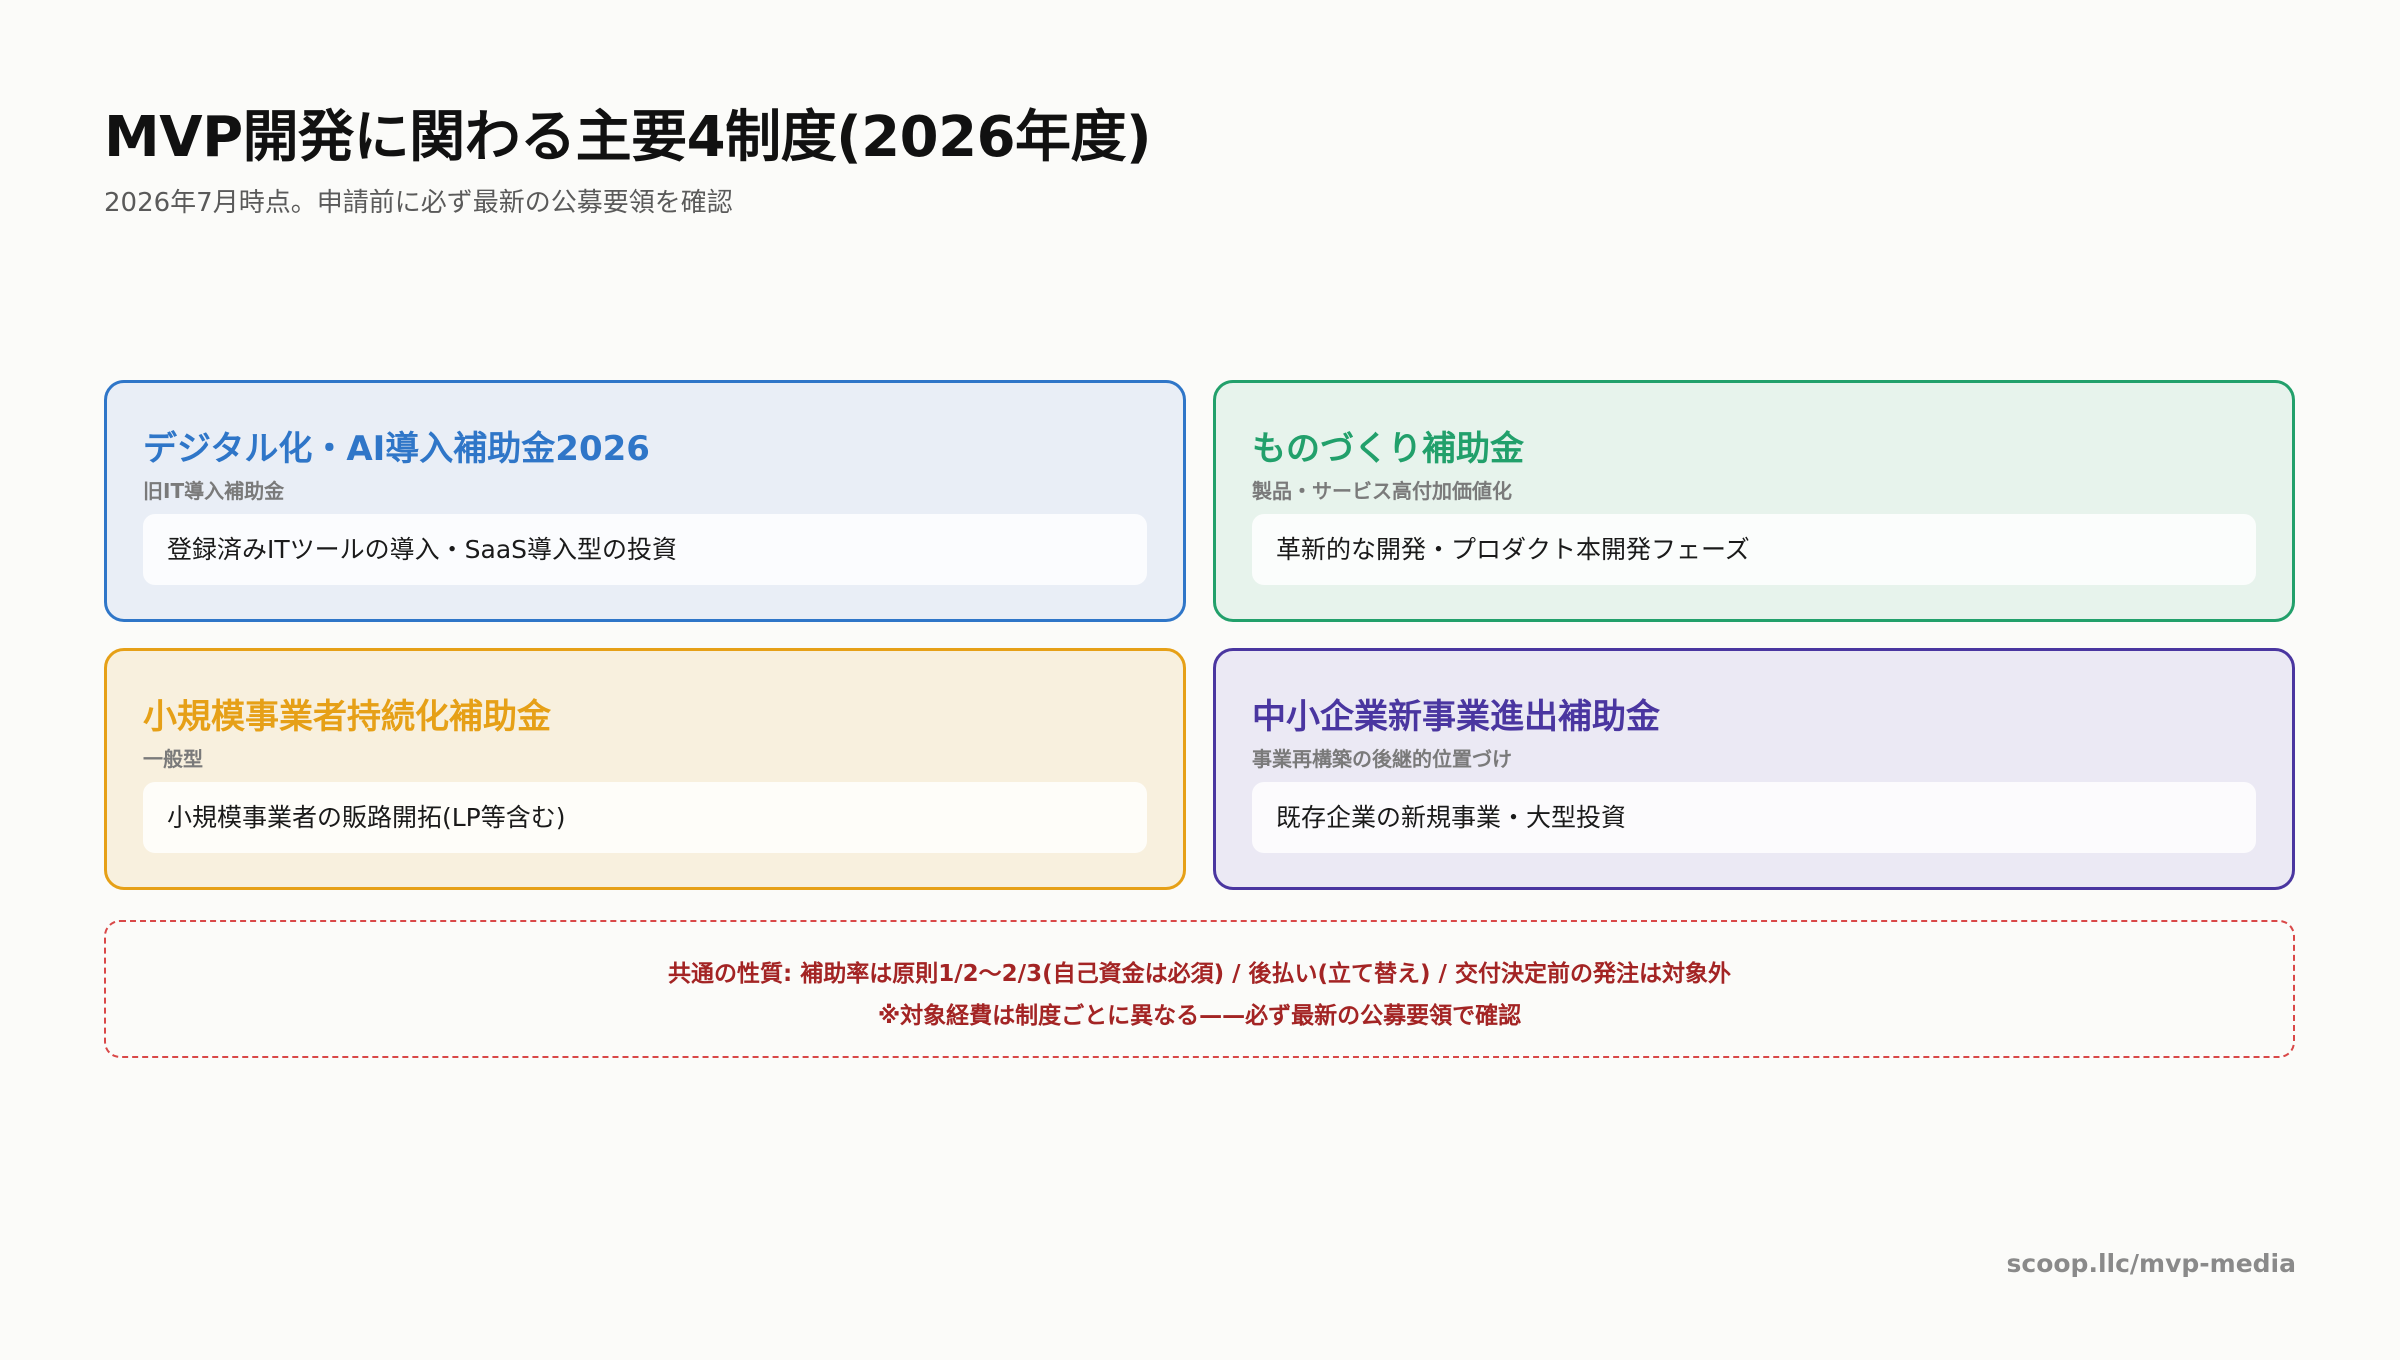  I want to click on card-subtitle: 事業再構築の後継的位置づけ, so click(1382, 759).